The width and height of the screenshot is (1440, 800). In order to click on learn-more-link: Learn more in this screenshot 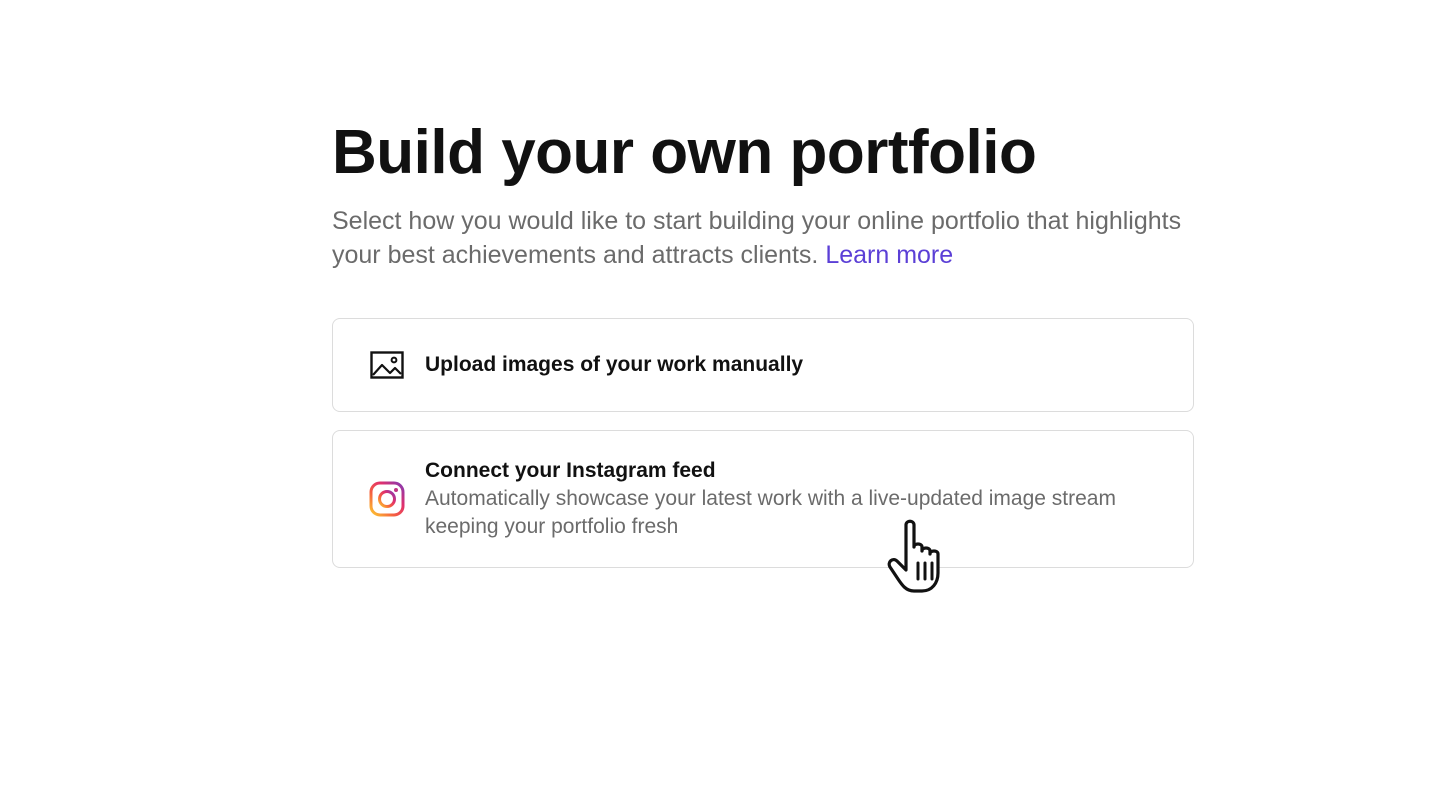, I will do `click(889, 255)`.